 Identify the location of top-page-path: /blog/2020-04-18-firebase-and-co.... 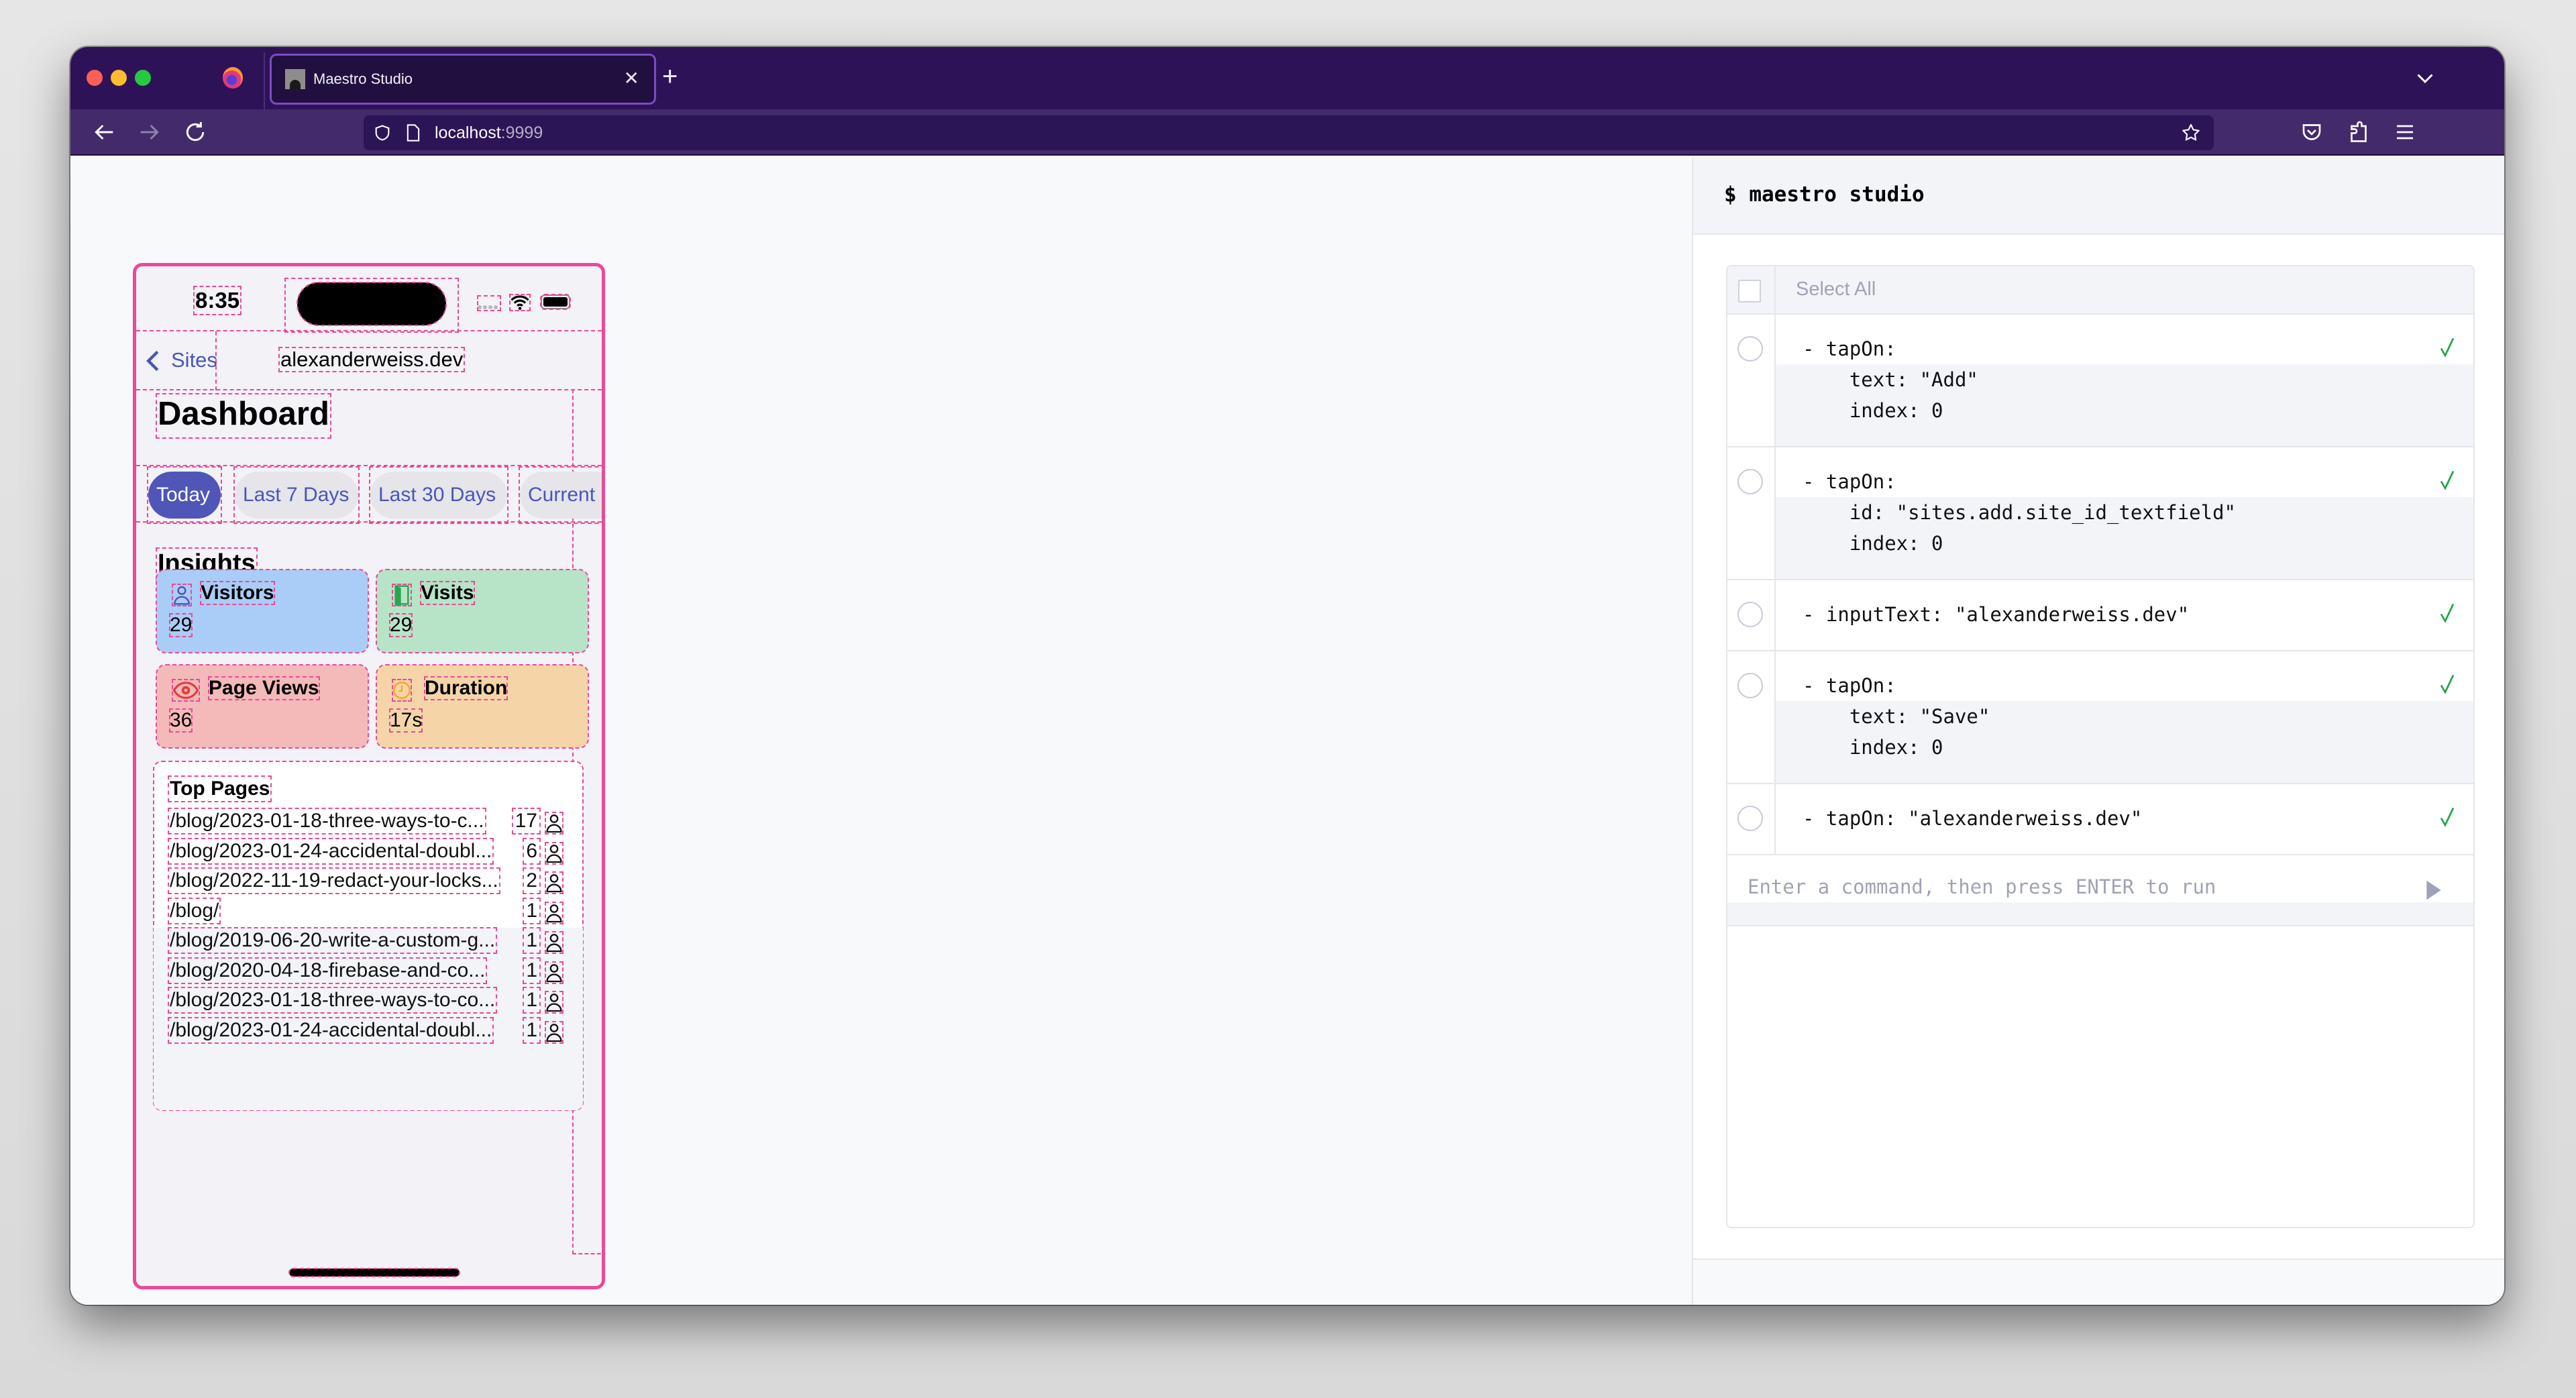
(327, 970).